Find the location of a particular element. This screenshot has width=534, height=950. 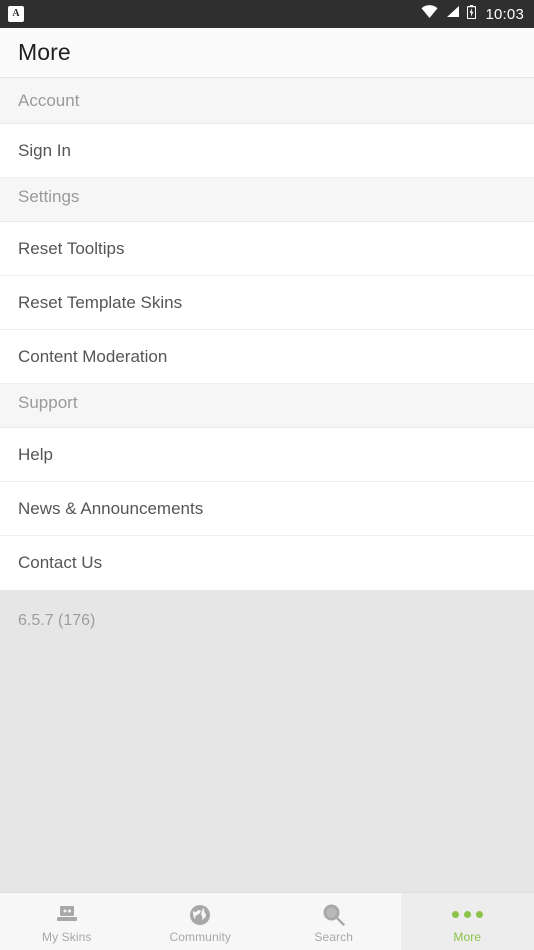

section-header-label: Account is located at coordinates (49, 100).